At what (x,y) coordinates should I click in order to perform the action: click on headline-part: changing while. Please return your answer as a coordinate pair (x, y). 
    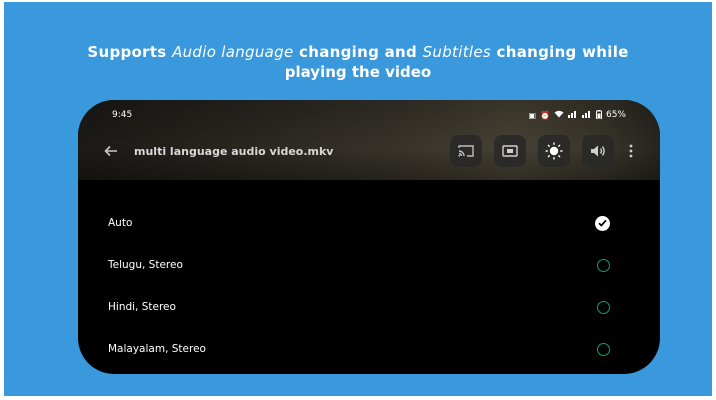
    Looking at the image, I should click on (560, 52).